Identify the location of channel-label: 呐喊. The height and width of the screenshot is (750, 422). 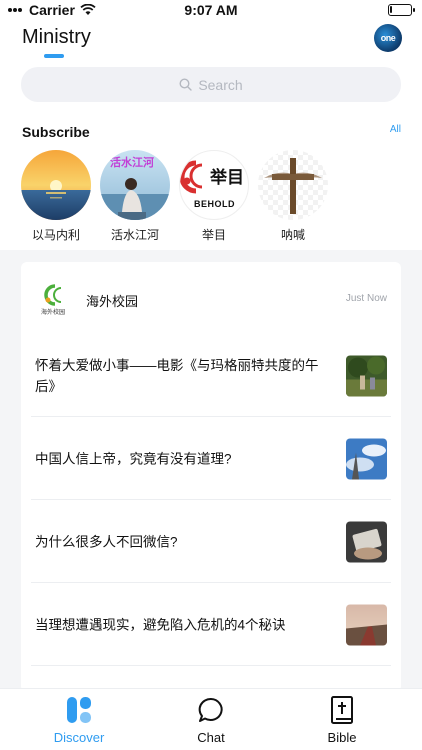
(292, 235).